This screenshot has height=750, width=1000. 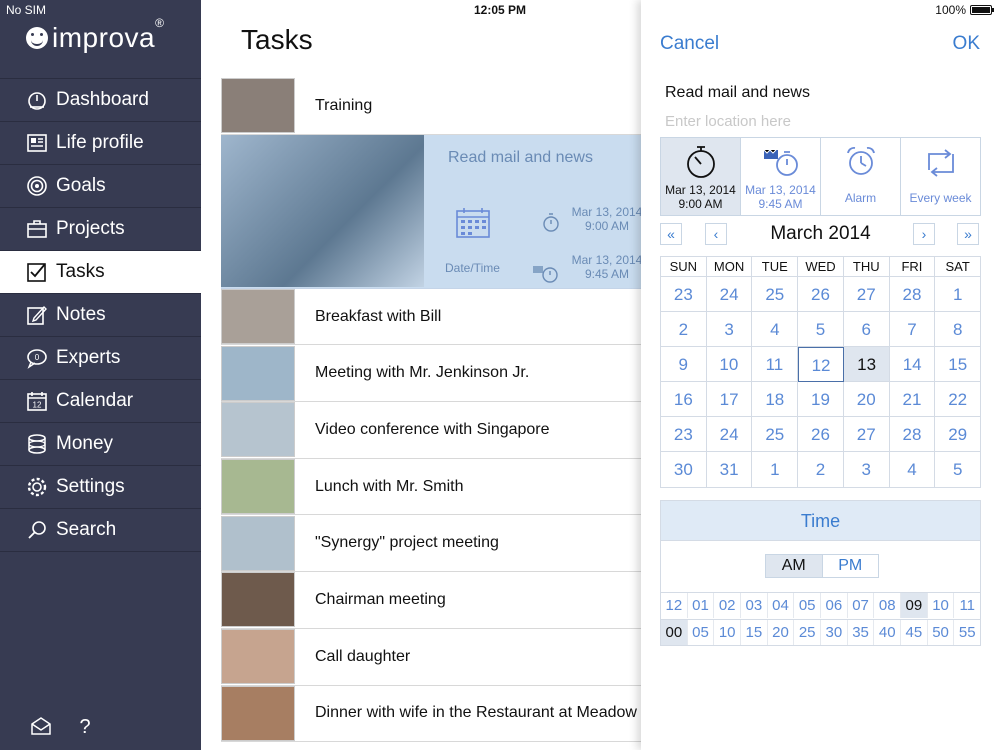 I want to click on first-month-button: «, so click(x=671, y=234).